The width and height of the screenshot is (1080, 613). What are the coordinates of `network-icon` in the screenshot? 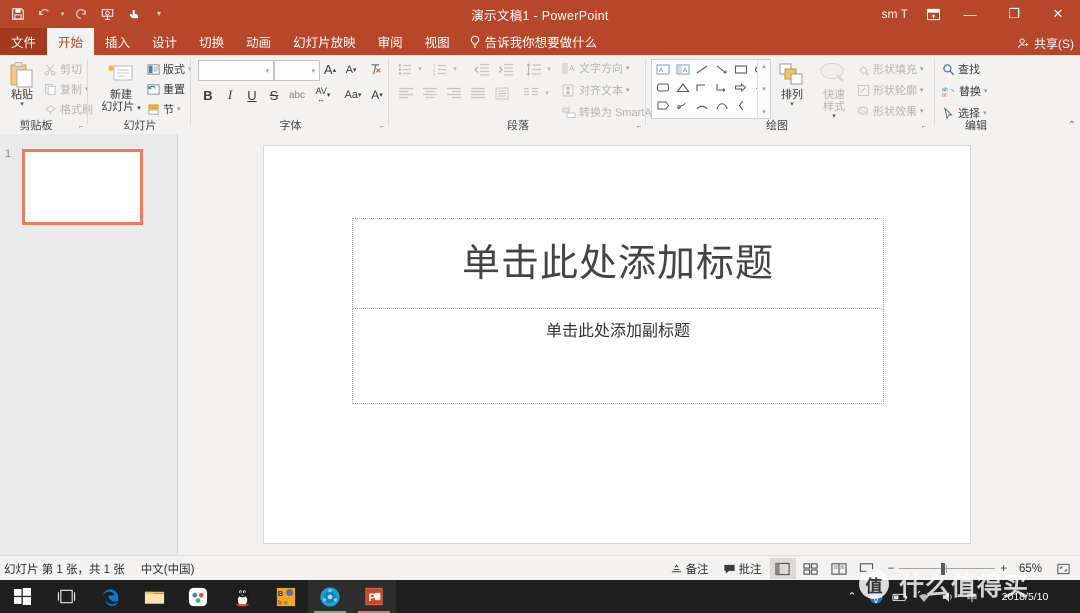 It's located at (876, 597).